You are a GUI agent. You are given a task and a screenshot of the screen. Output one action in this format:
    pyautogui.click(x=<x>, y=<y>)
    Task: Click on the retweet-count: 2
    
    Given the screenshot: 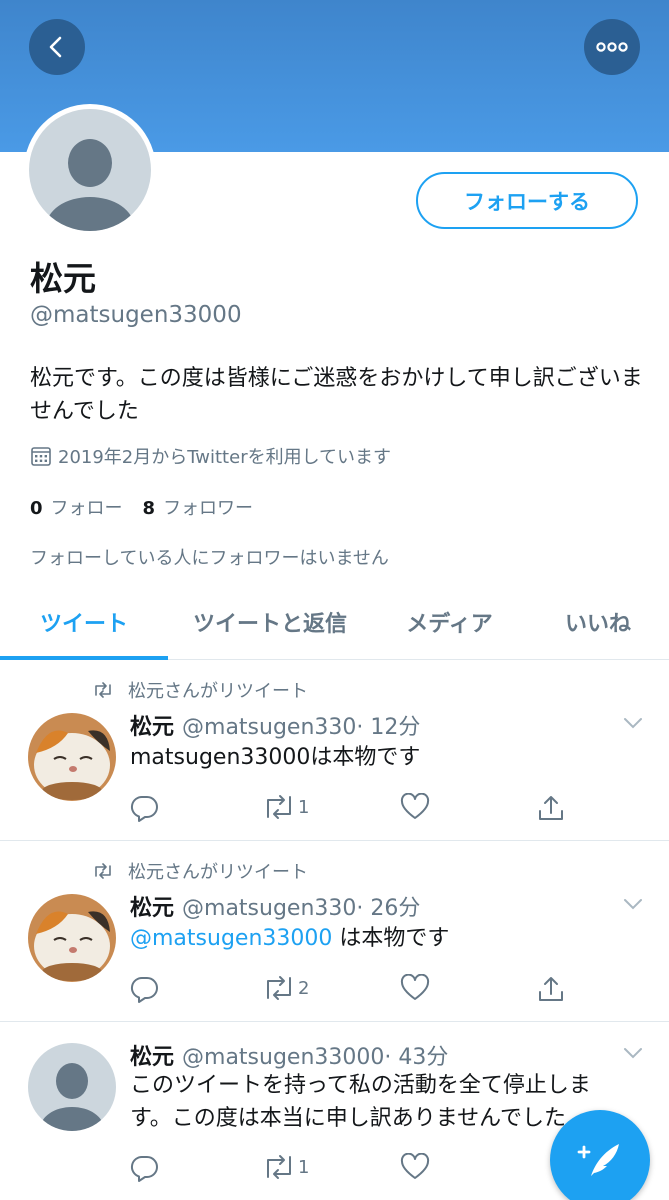 What is the action you would take?
    pyautogui.click(x=304, y=988)
    